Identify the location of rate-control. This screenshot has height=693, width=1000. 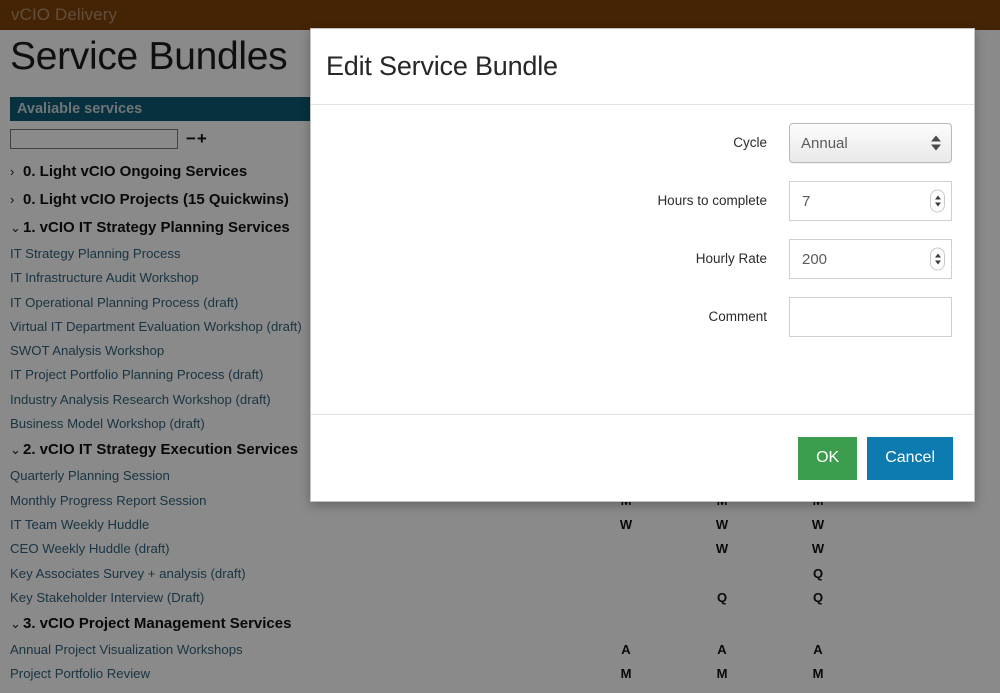
(870, 259).